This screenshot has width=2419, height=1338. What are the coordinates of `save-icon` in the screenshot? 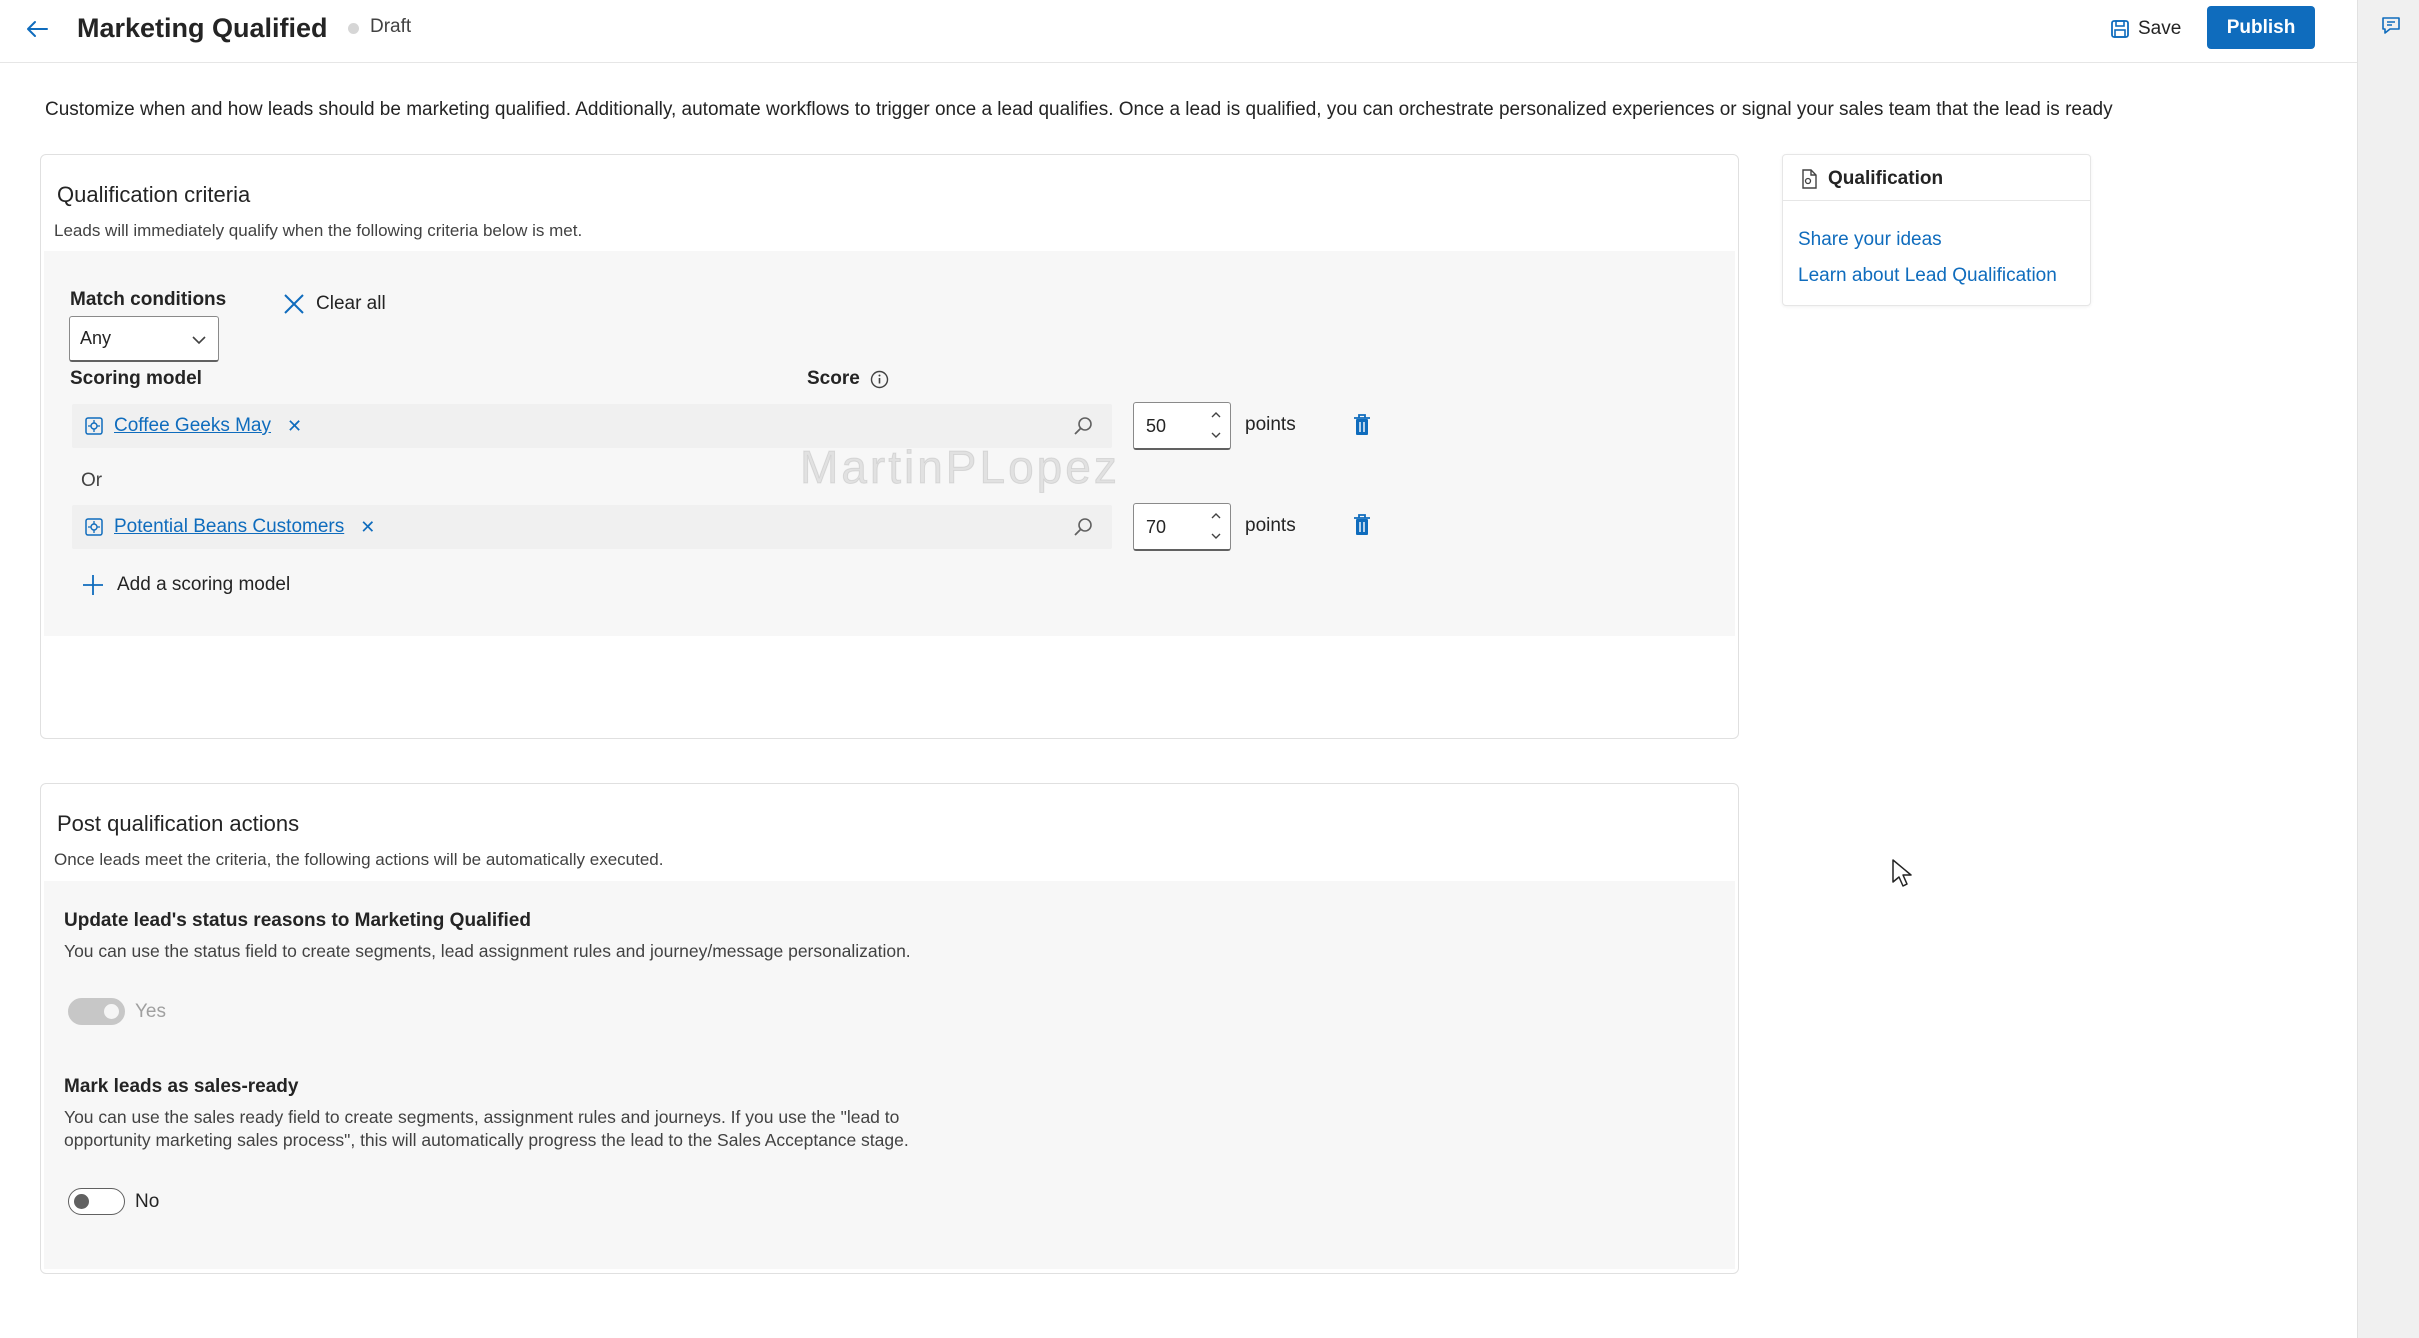 It's located at (2120, 29).